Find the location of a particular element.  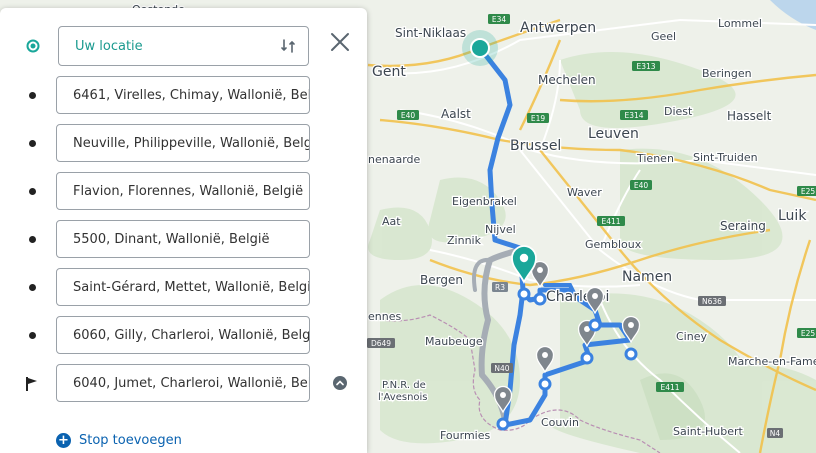

place-label-maubeuge: Maubeuge is located at coordinates (454, 341).